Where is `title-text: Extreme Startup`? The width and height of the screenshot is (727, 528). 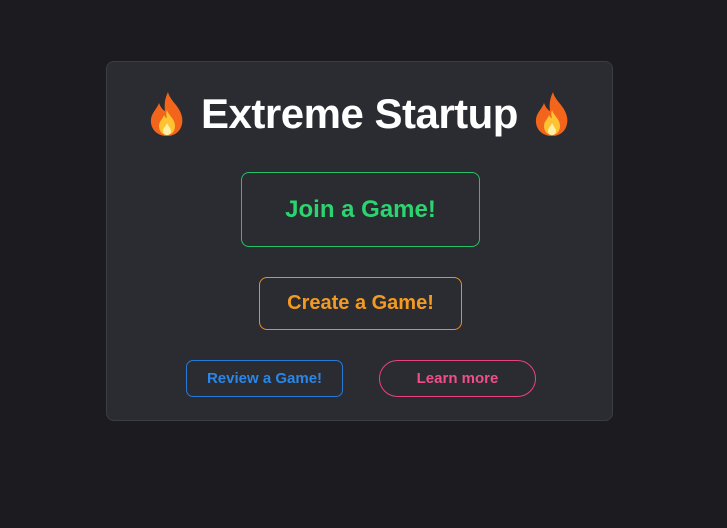
title-text: Extreme Startup is located at coordinates (359, 113).